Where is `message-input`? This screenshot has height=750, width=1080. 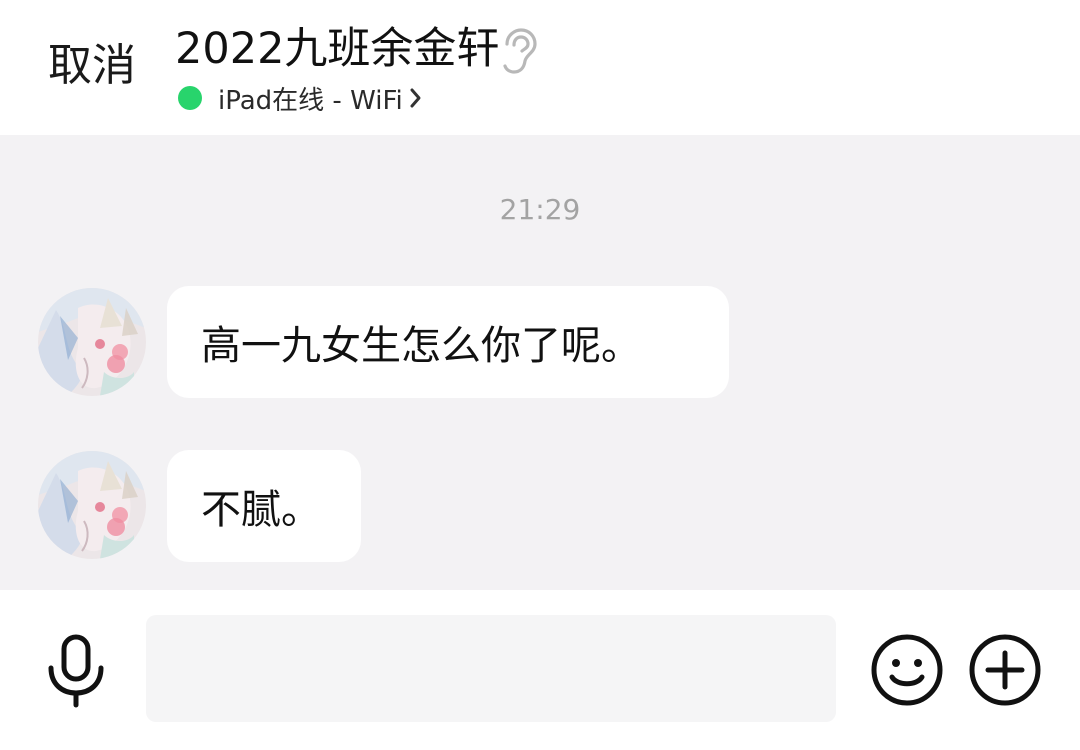 message-input is located at coordinates (491, 668).